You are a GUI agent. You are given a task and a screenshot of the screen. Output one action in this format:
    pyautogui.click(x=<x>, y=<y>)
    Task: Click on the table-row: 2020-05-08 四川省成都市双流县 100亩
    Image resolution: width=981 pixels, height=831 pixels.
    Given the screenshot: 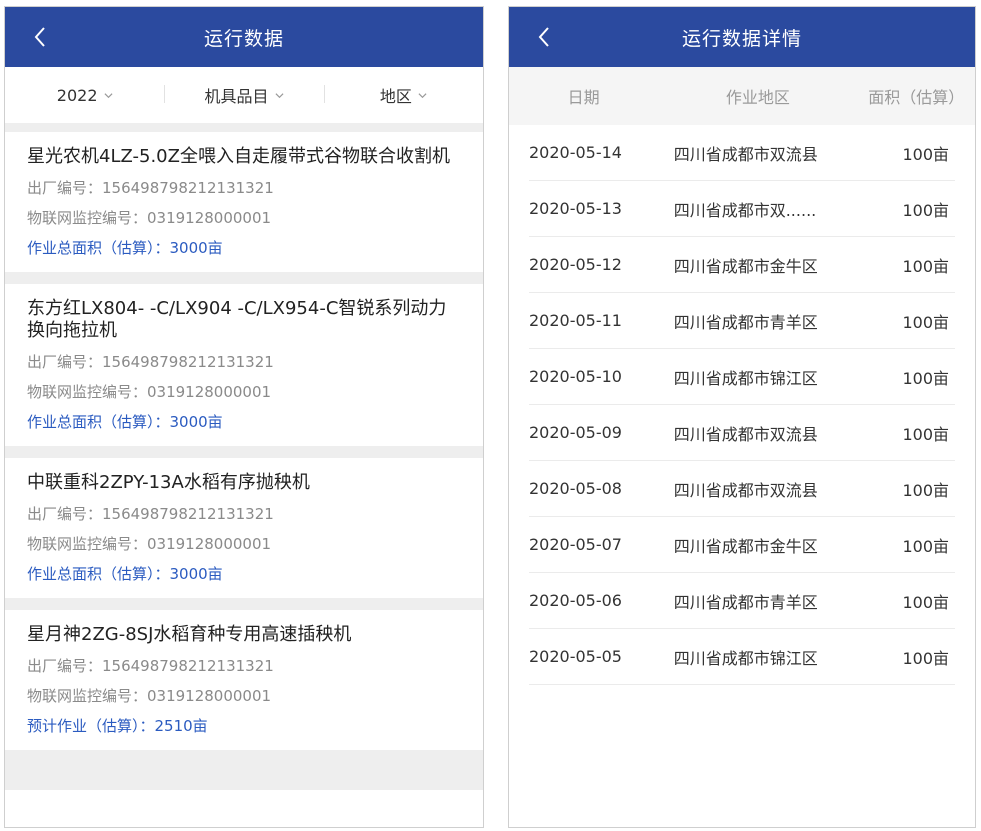 What is the action you would take?
    pyautogui.click(x=742, y=489)
    